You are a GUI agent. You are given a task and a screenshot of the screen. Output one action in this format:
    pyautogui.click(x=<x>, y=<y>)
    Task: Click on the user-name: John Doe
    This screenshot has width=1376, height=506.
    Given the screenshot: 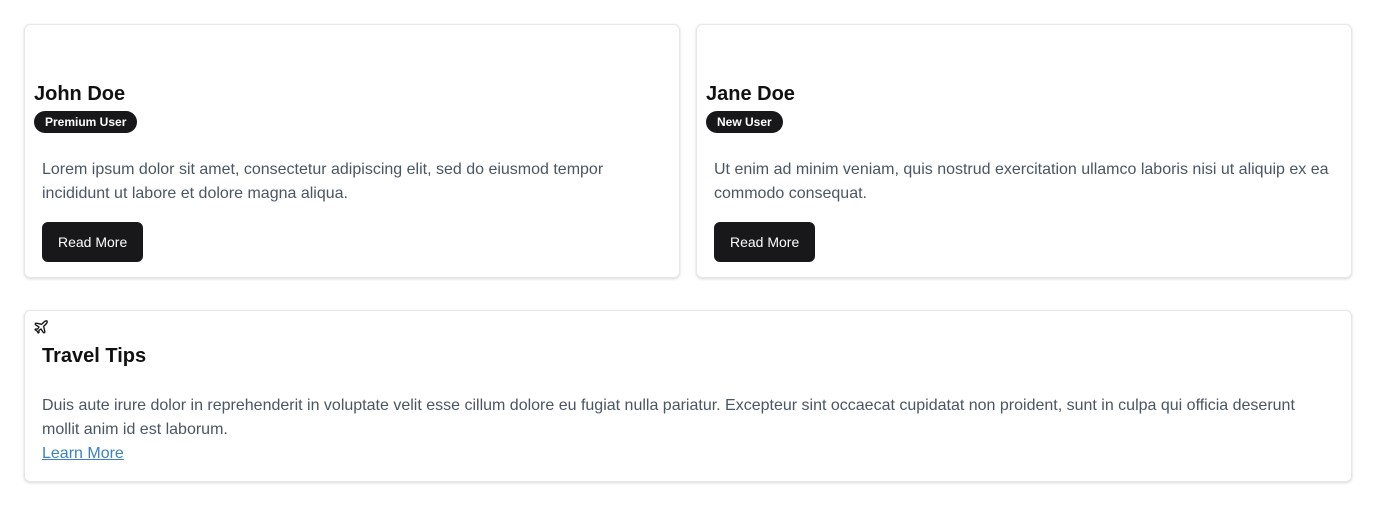 What is the action you would take?
    pyautogui.click(x=80, y=94)
    